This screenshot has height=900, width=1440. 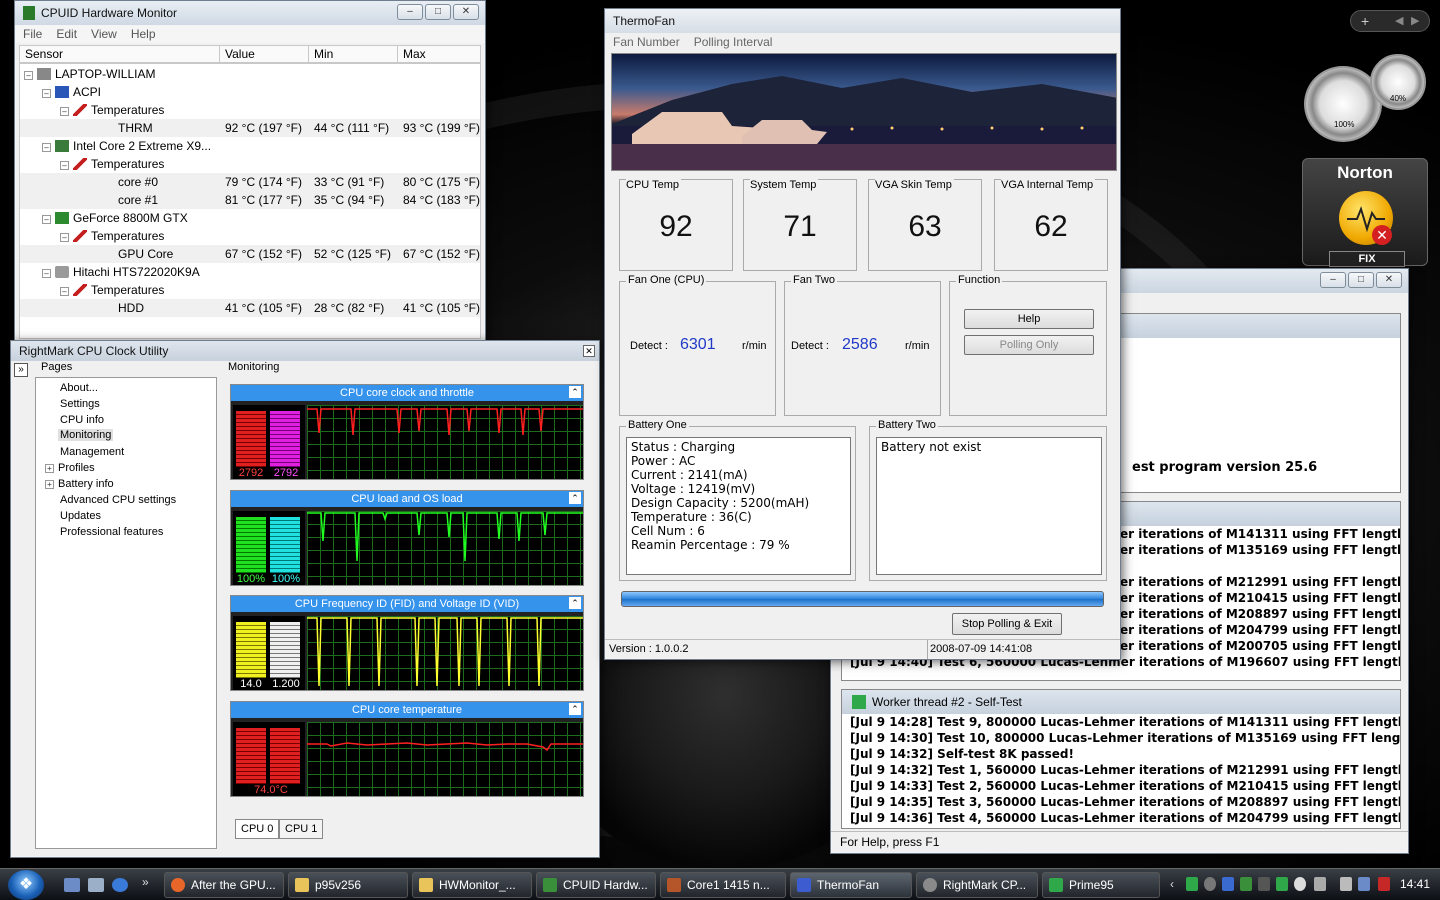 I want to click on column-sensor: Sensor, so click(x=120, y=54).